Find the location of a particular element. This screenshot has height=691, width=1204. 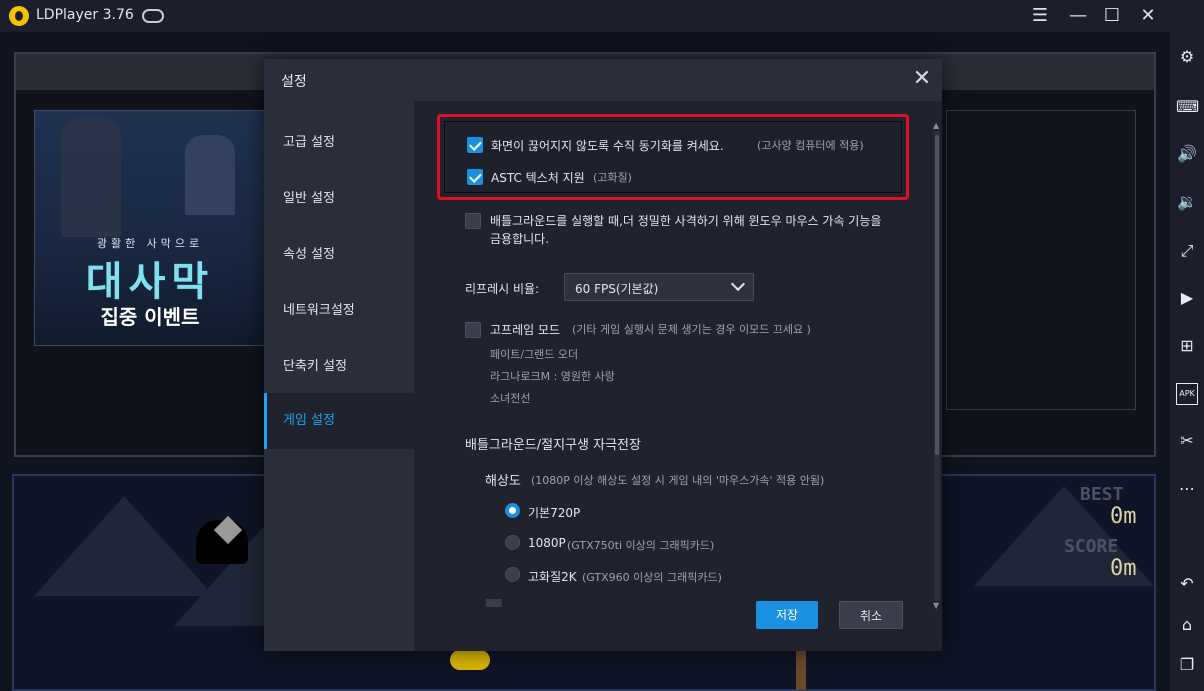

minimize-icon: — is located at coordinates (1078, 16).